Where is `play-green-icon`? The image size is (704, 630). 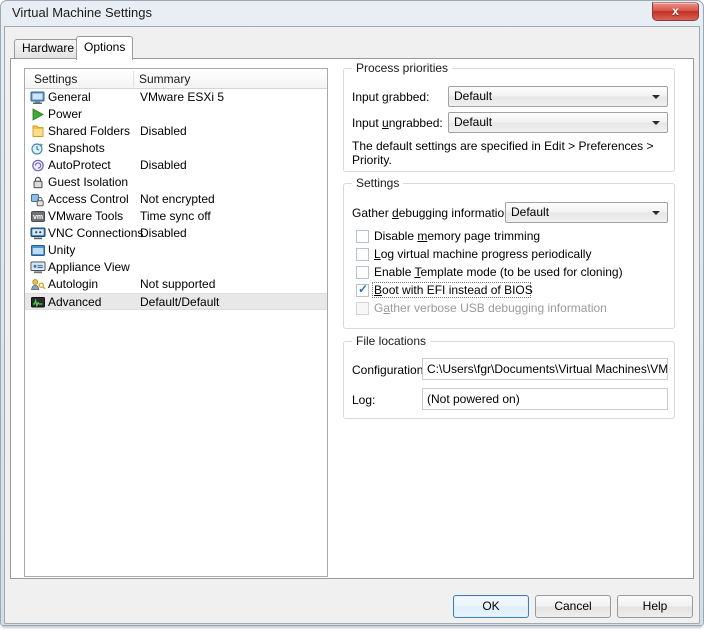
play-green-icon is located at coordinates (38, 114).